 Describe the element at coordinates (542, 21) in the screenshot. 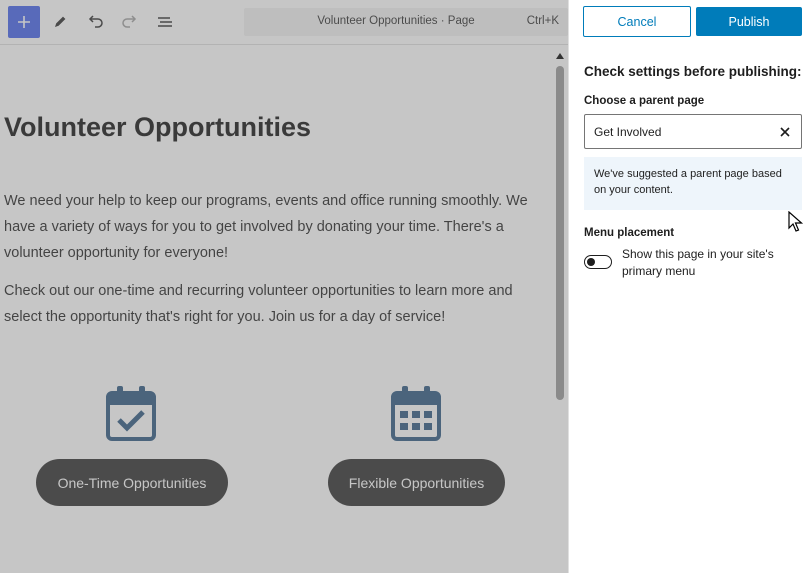

I see `shortcut-hint: Ctrl+K` at that location.